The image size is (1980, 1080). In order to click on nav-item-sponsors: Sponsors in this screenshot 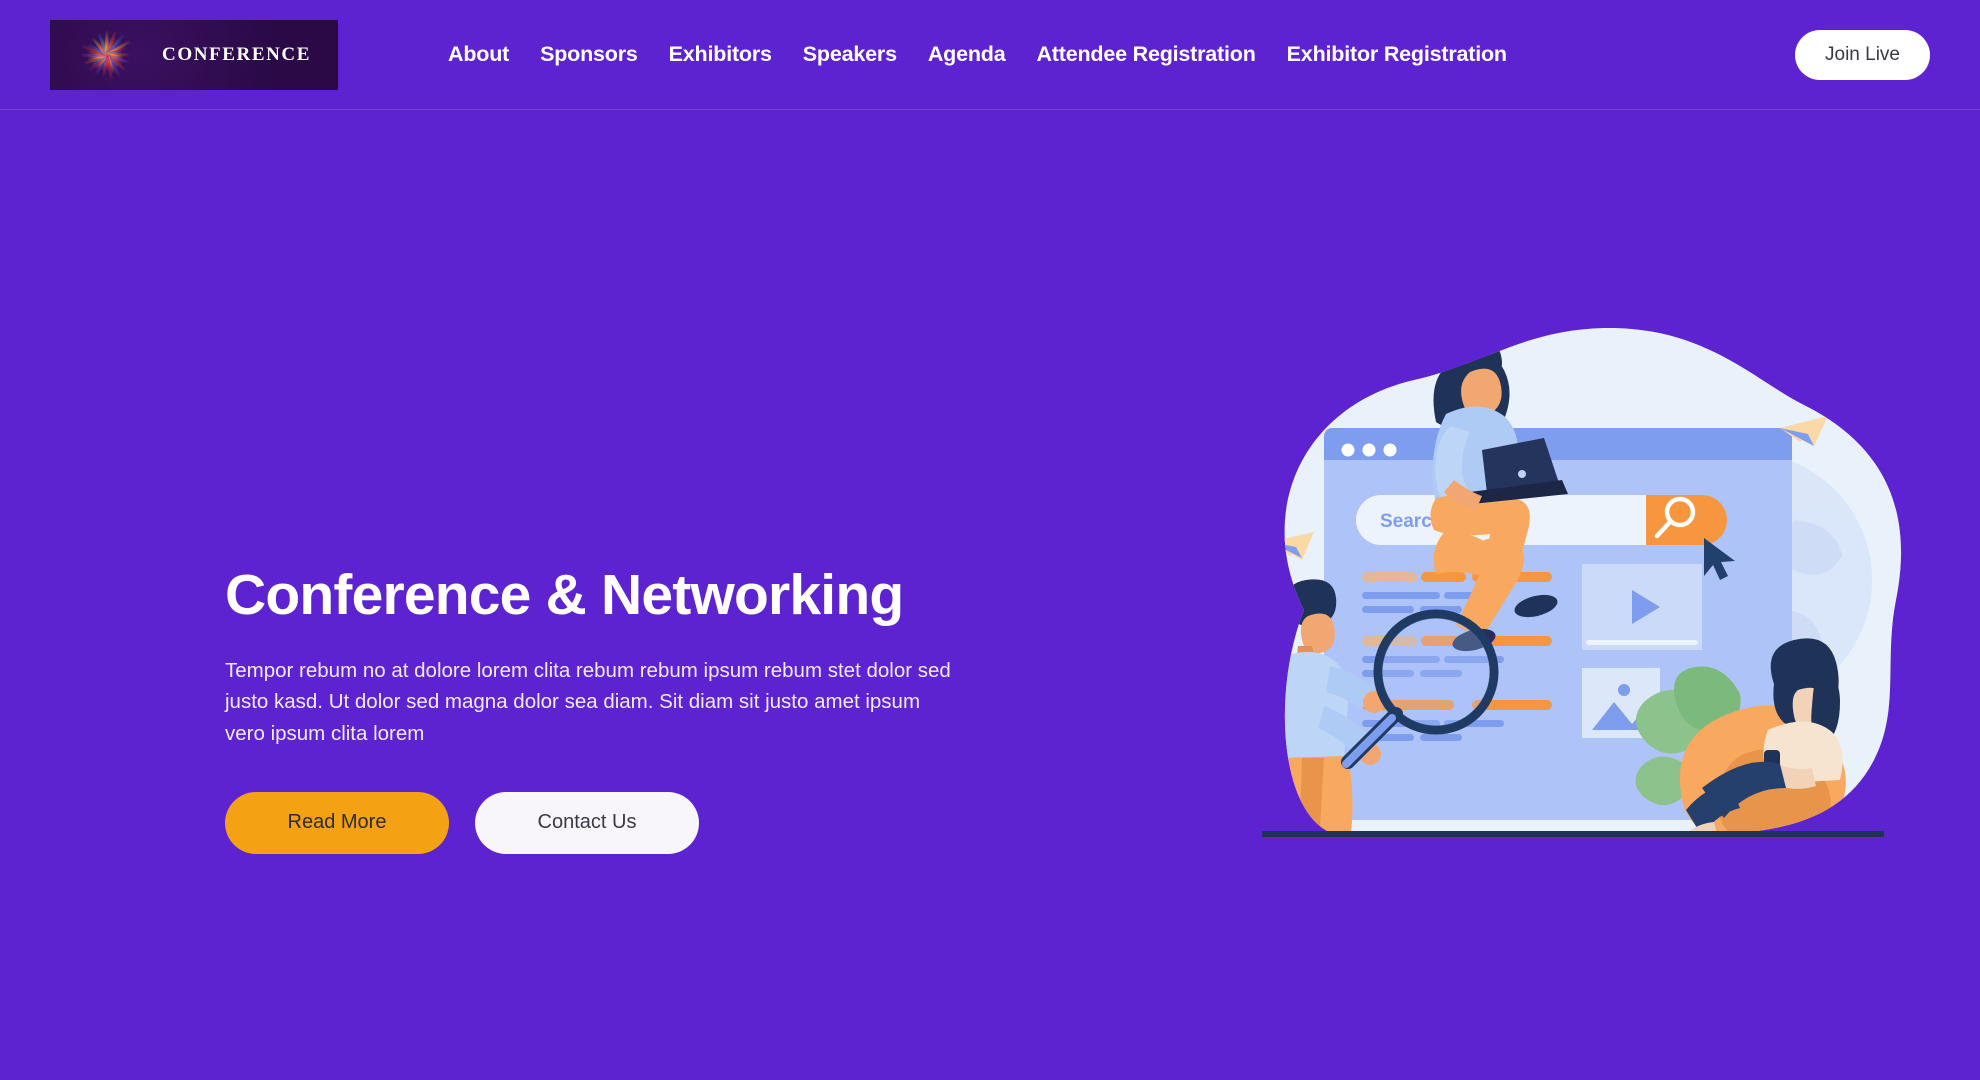, I will do `click(589, 54)`.